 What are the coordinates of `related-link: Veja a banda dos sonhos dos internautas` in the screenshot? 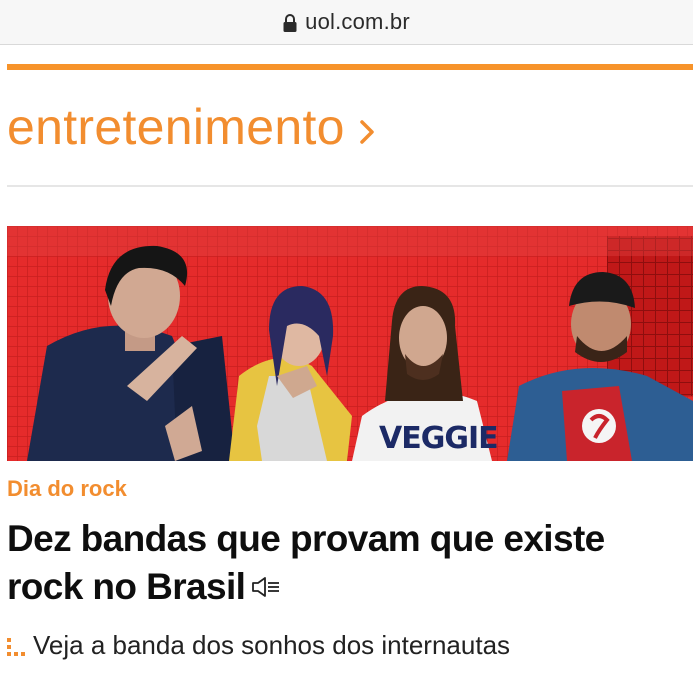 It's located at (258, 645).